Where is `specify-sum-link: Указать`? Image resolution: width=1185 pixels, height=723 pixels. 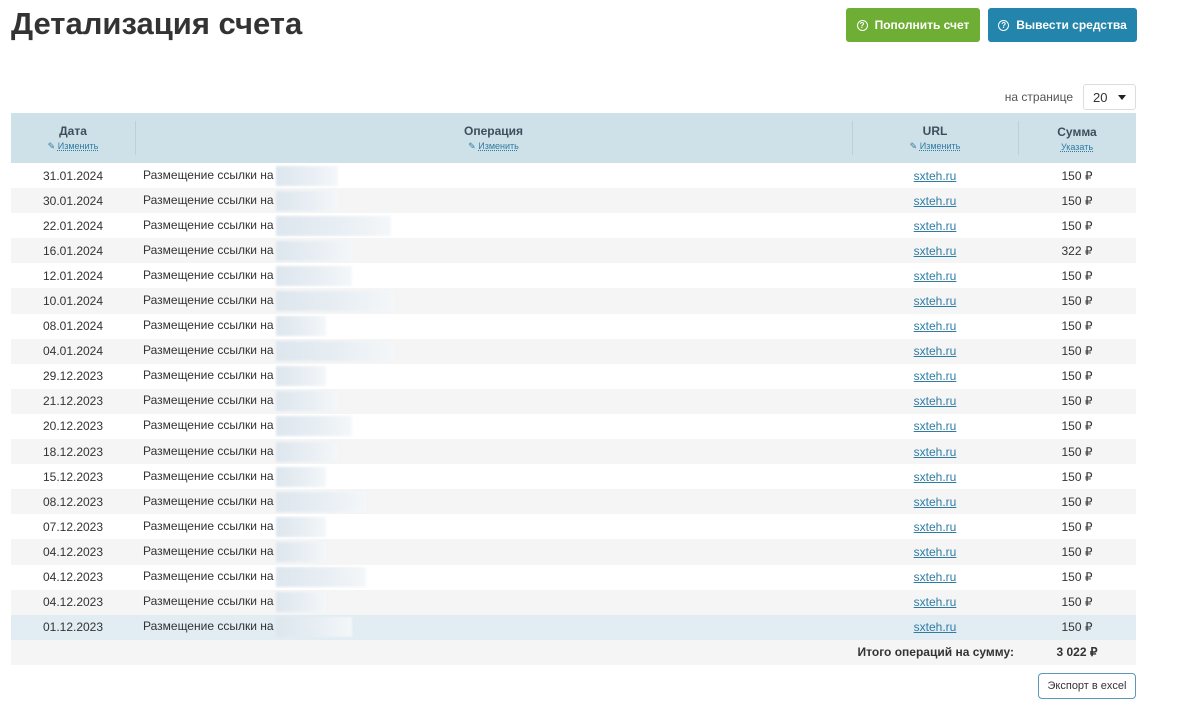 specify-sum-link: Указать is located at coordinates (1077, 147).